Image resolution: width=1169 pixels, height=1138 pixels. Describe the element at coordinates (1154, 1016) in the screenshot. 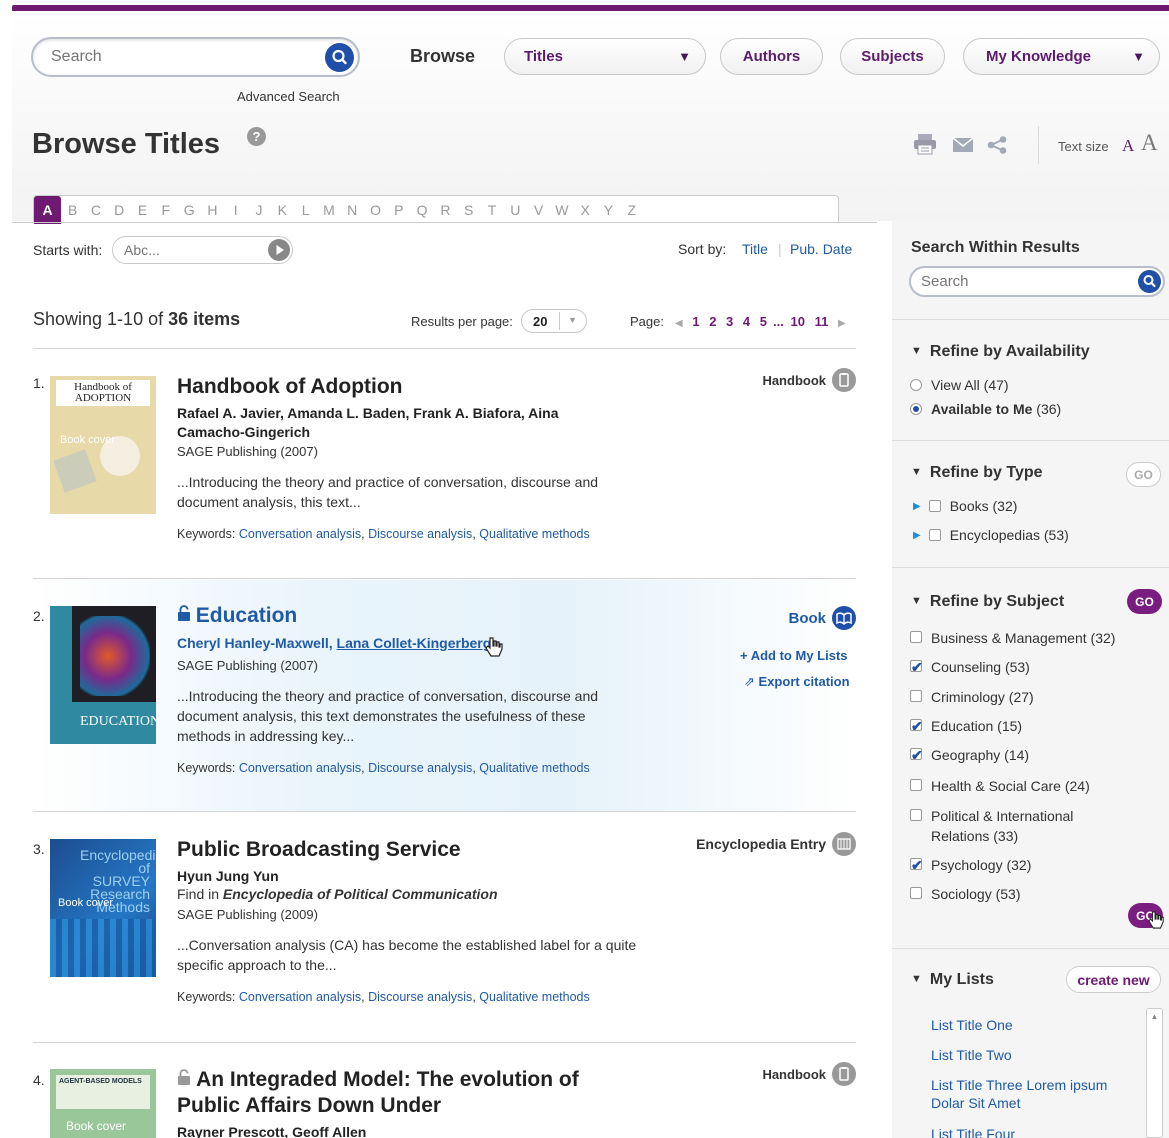

I see `scroll-up-icon: ▲` at that location.